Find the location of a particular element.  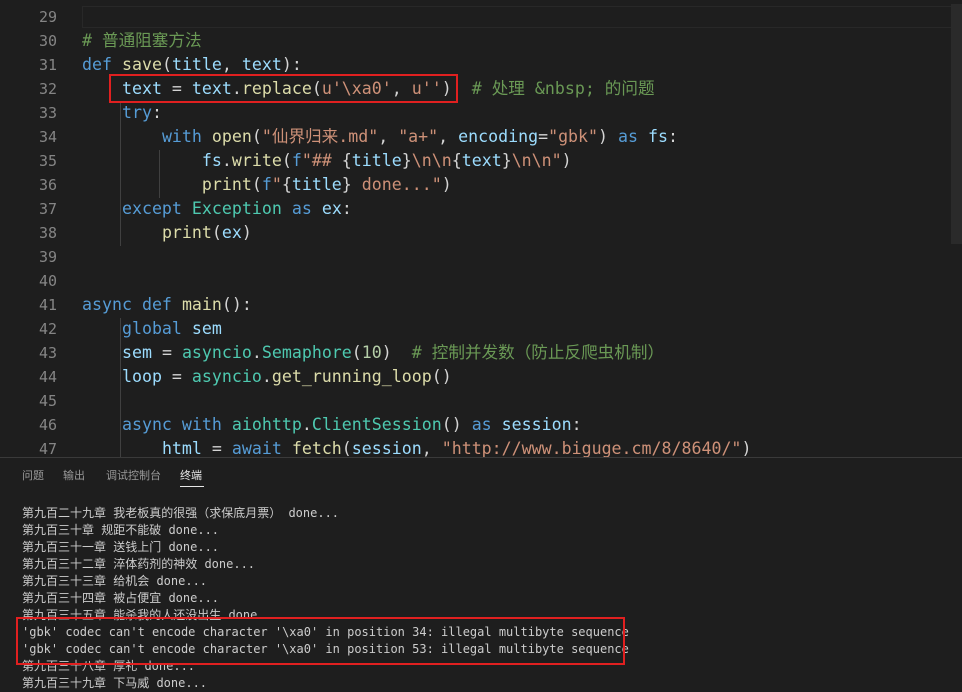

active-tab-indicator is located at coordinates (192, 486).